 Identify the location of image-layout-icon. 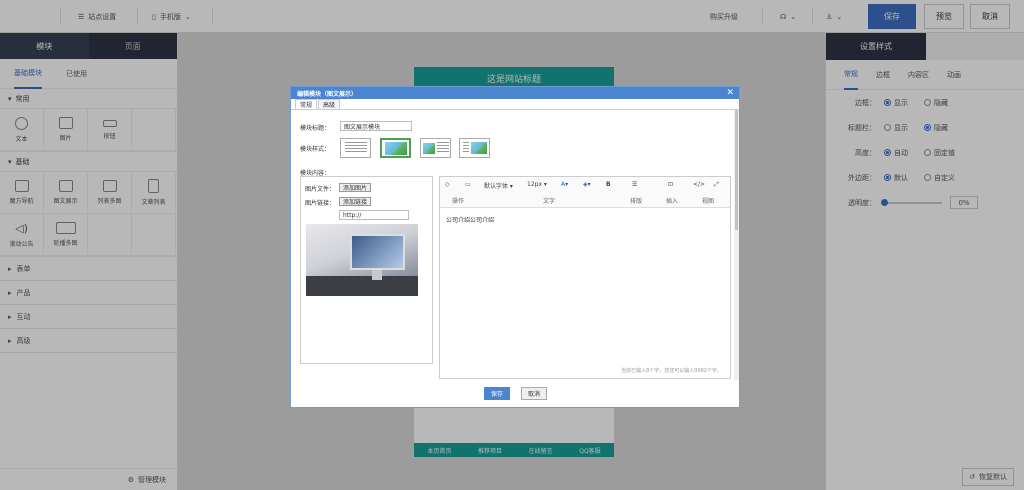
(395, 148).